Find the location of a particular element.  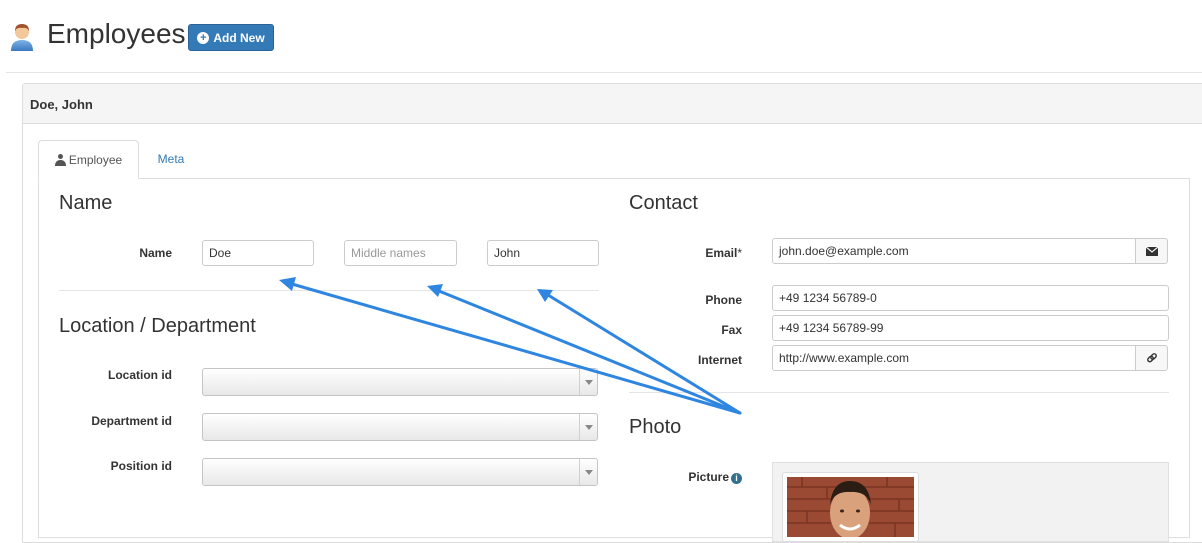

phone-label: Phone is located at coordinates (723, 300).